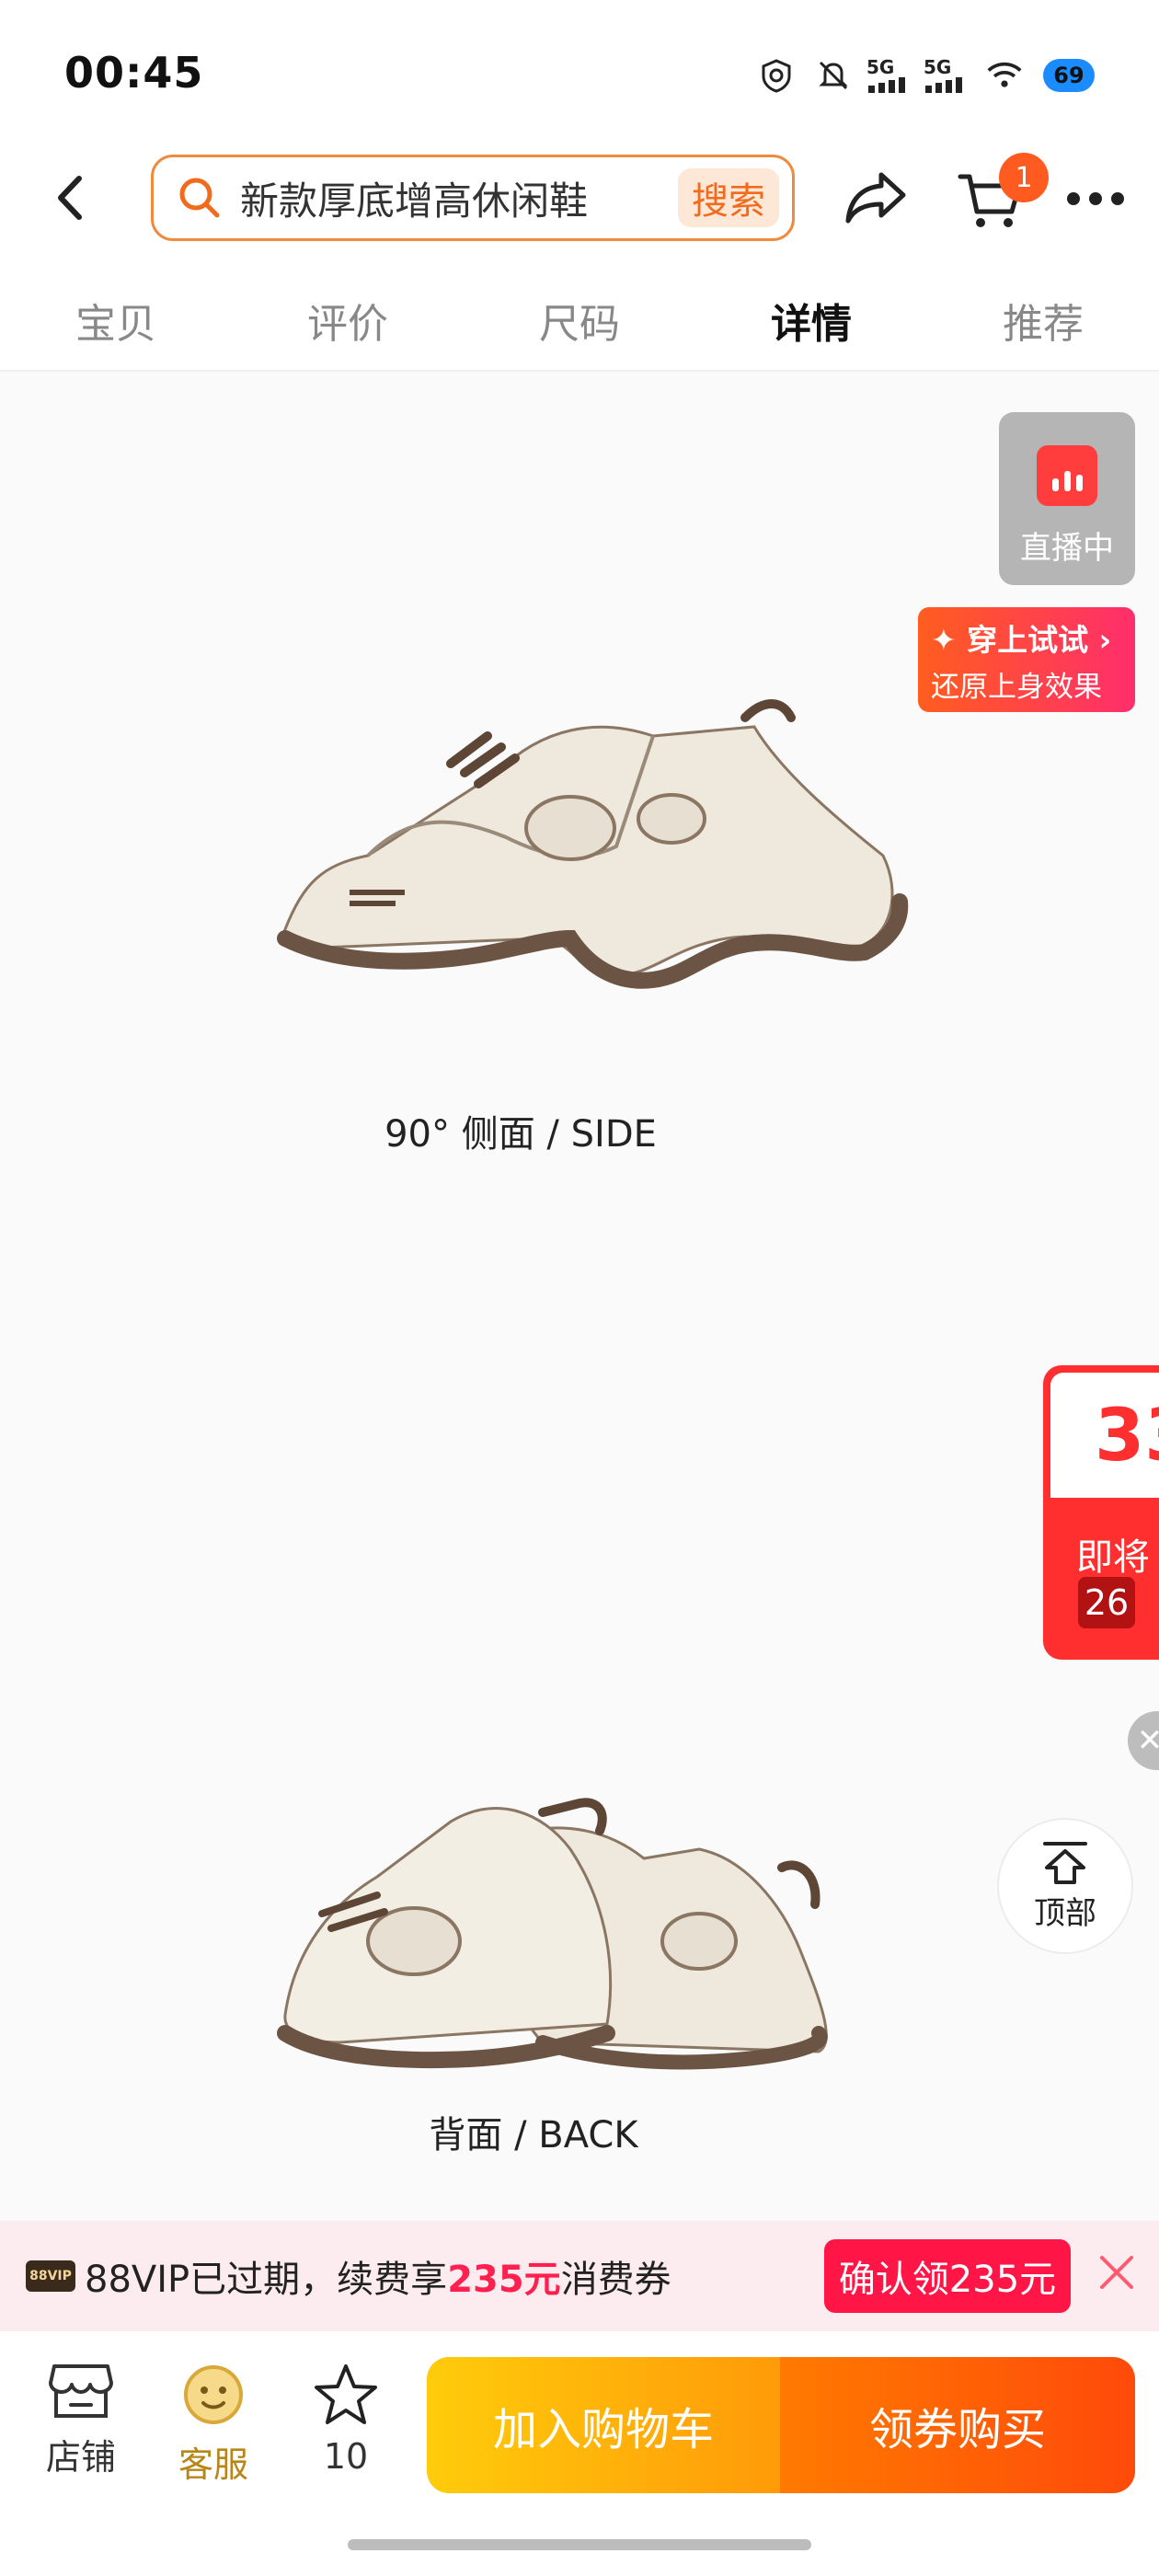 The image size is (1159, 2576). What do you see at coordinates (459, 198) in the screenshot?
I see `search-query: 新款厚底增高休闲鞋` at bounding box center [459, 198].